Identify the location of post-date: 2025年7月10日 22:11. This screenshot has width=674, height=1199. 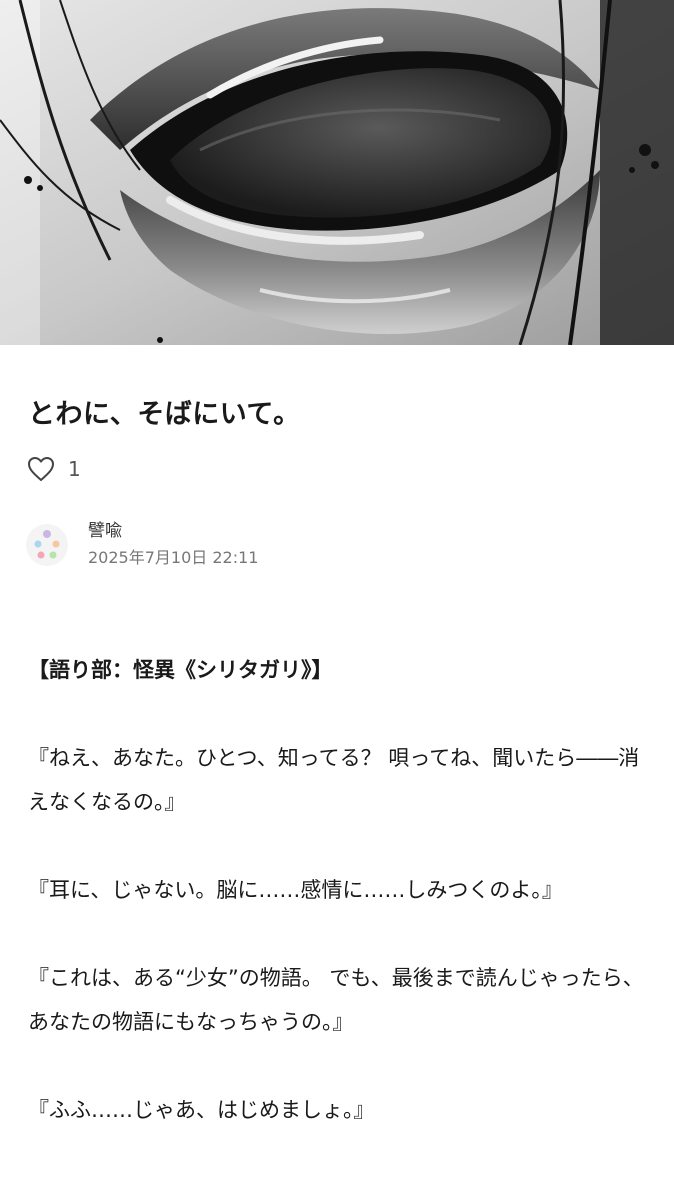
(173, 557).